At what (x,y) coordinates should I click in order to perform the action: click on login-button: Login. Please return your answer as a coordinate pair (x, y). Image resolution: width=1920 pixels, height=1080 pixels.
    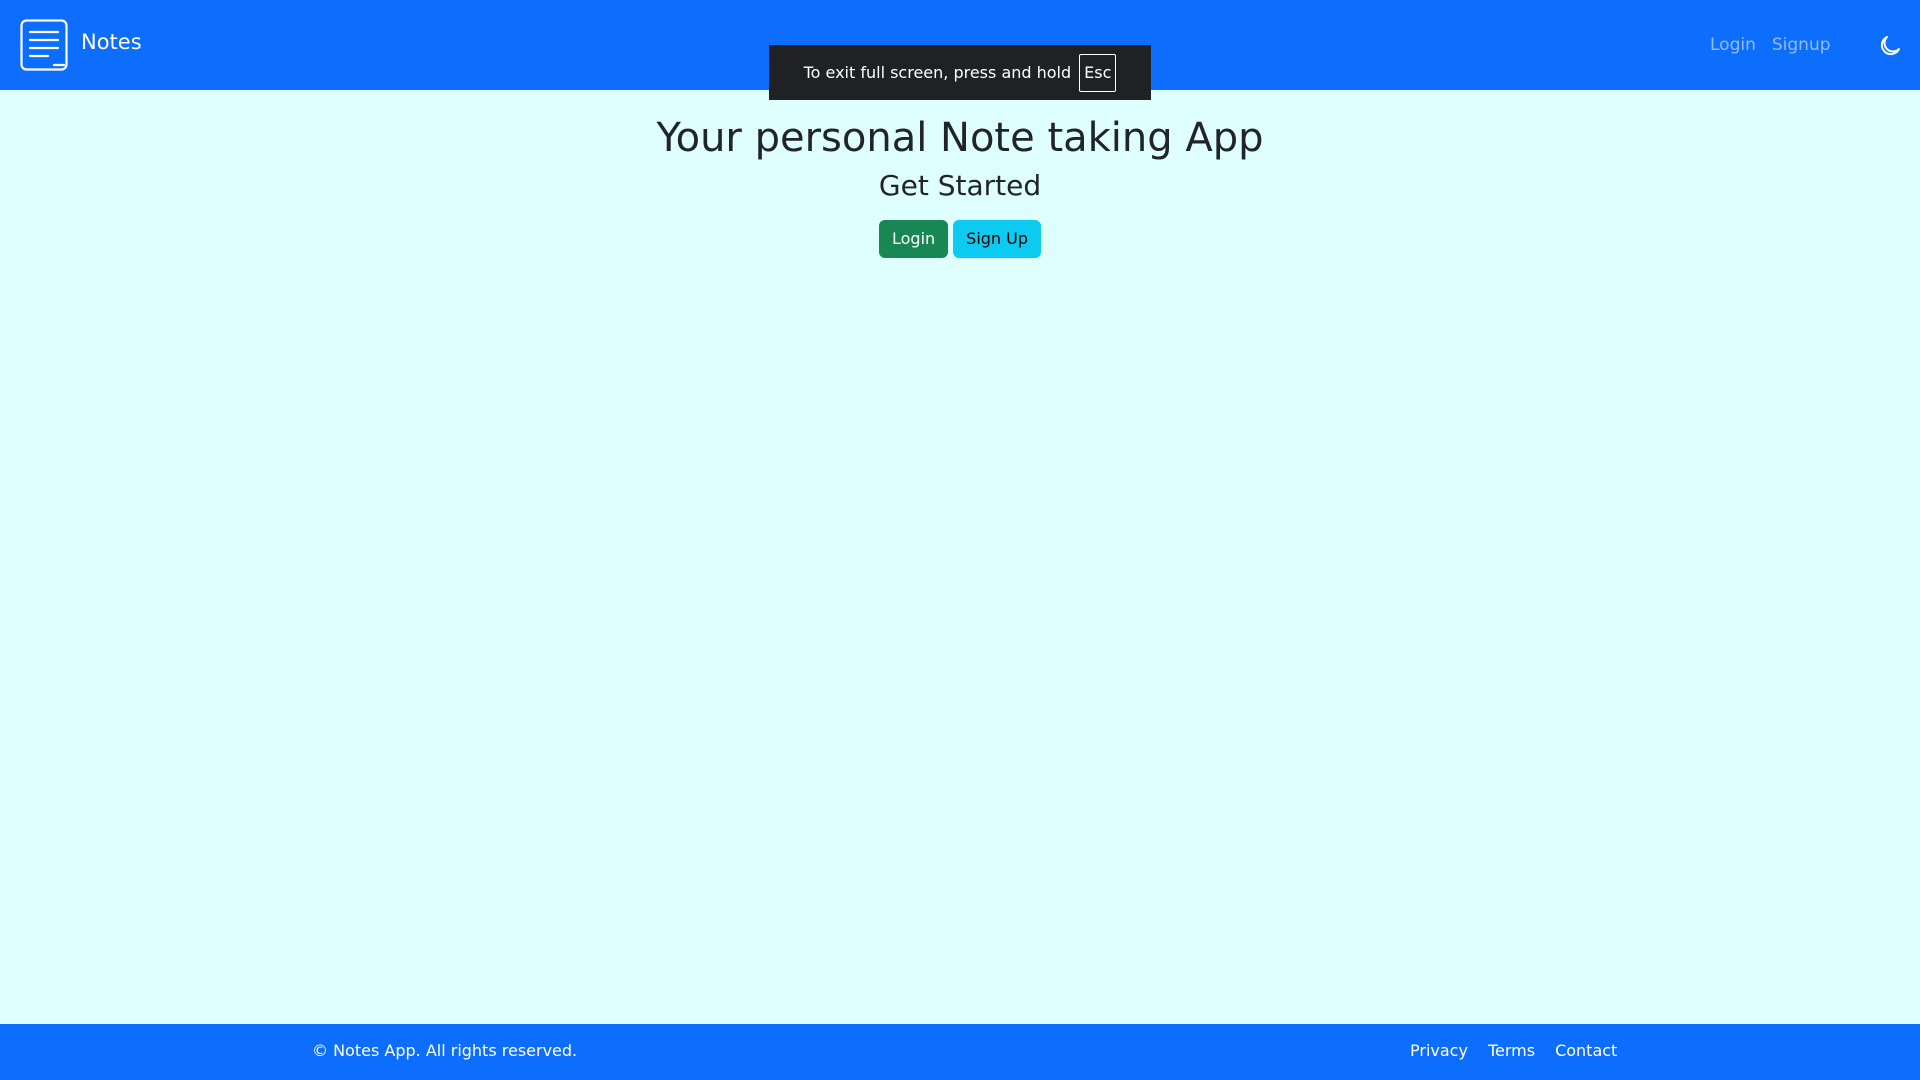
    Looking at the image, I should click on (913, 239).